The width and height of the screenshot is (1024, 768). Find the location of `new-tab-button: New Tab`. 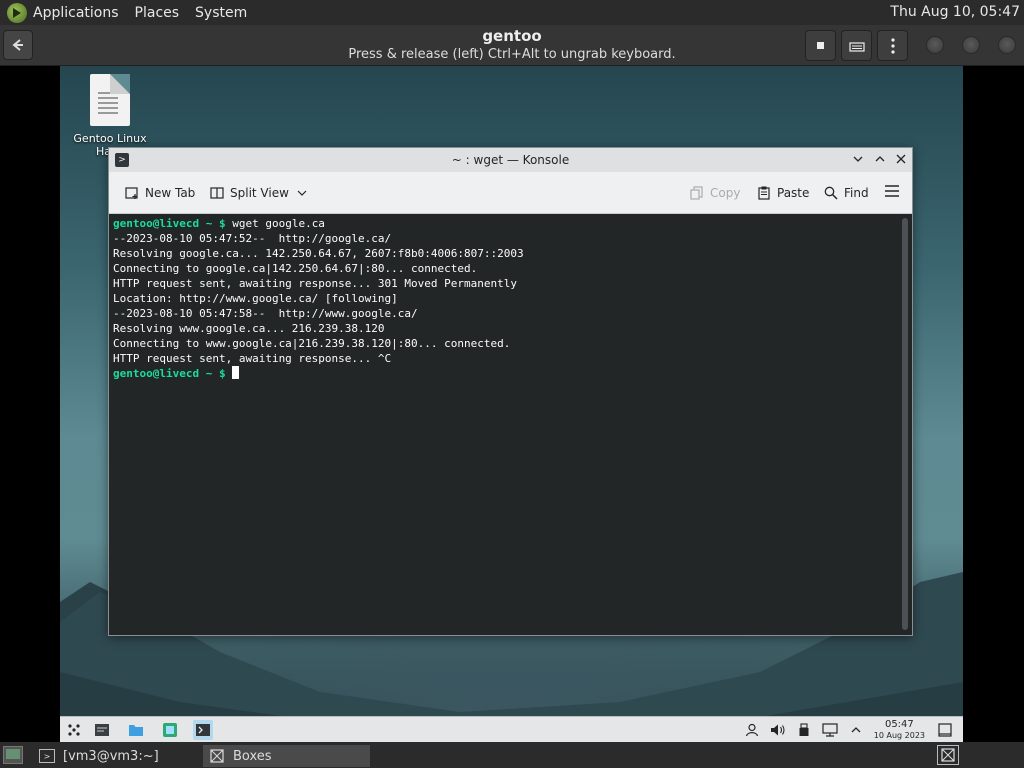

new-tab-button: New Tab is located at coordinates (160, 193).